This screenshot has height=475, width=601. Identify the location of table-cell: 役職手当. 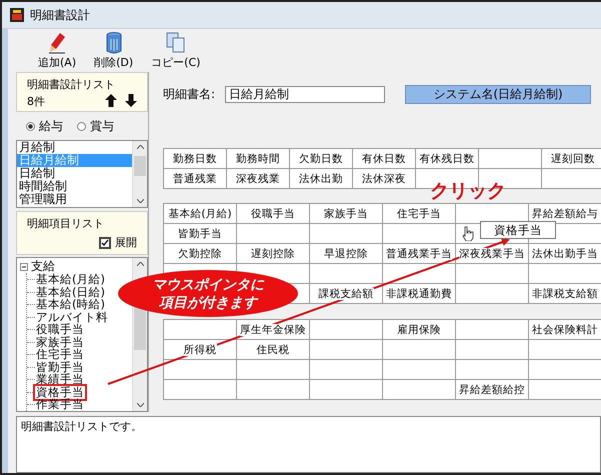
(273, 214).